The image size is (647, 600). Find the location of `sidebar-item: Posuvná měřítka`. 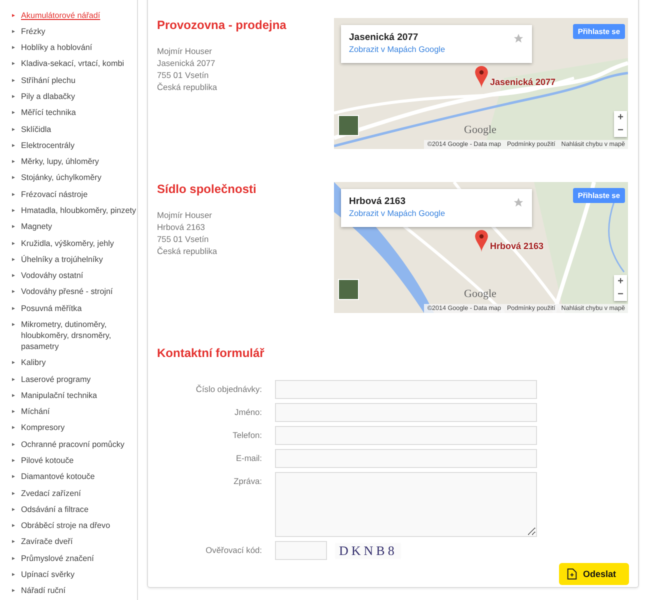

sidebar-item: Posuvná měřítka is located at coordinates (68, 308).